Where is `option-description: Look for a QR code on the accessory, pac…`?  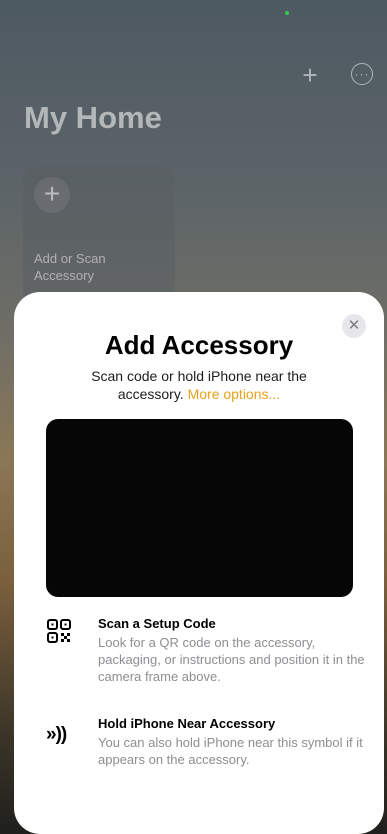 option-description: Look for a QR code on the accessory, pac… is located at coordinates (231, 659).